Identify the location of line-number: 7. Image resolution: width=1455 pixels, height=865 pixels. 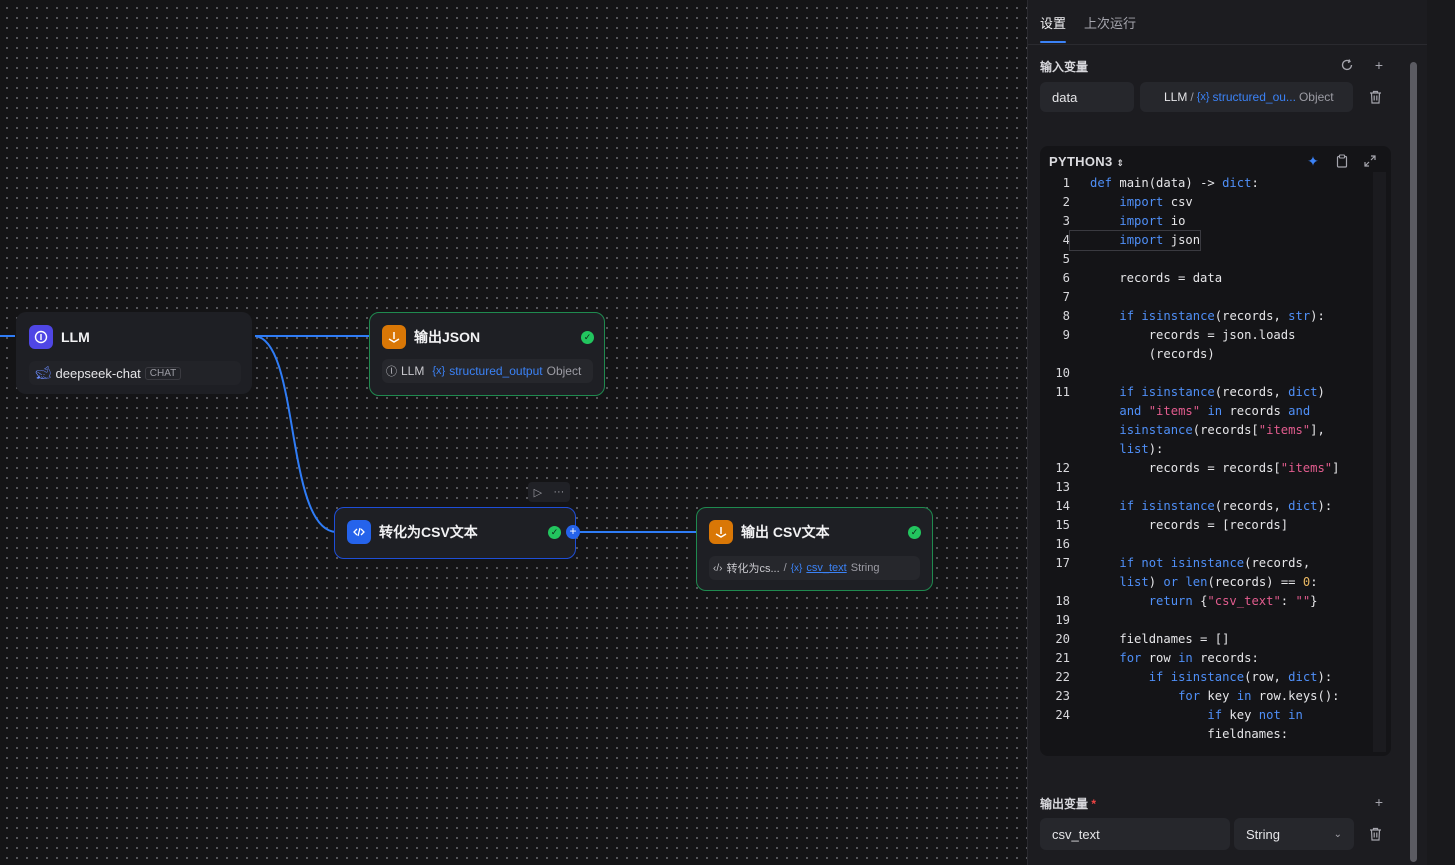
(1066, 297).